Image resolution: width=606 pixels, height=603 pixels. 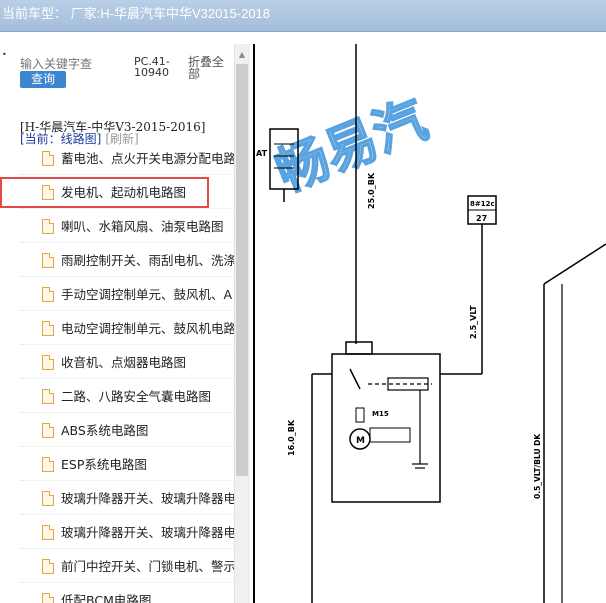 I want to click on tree-item: 前门中控开关、门锁电机、警示, so click(x=127, y=566).